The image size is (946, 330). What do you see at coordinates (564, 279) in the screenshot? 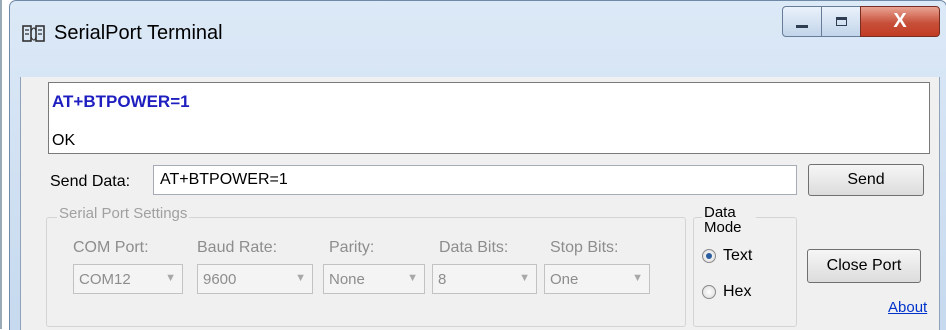
I see `stop-bits-value: One` at bounding box center [564, 279].